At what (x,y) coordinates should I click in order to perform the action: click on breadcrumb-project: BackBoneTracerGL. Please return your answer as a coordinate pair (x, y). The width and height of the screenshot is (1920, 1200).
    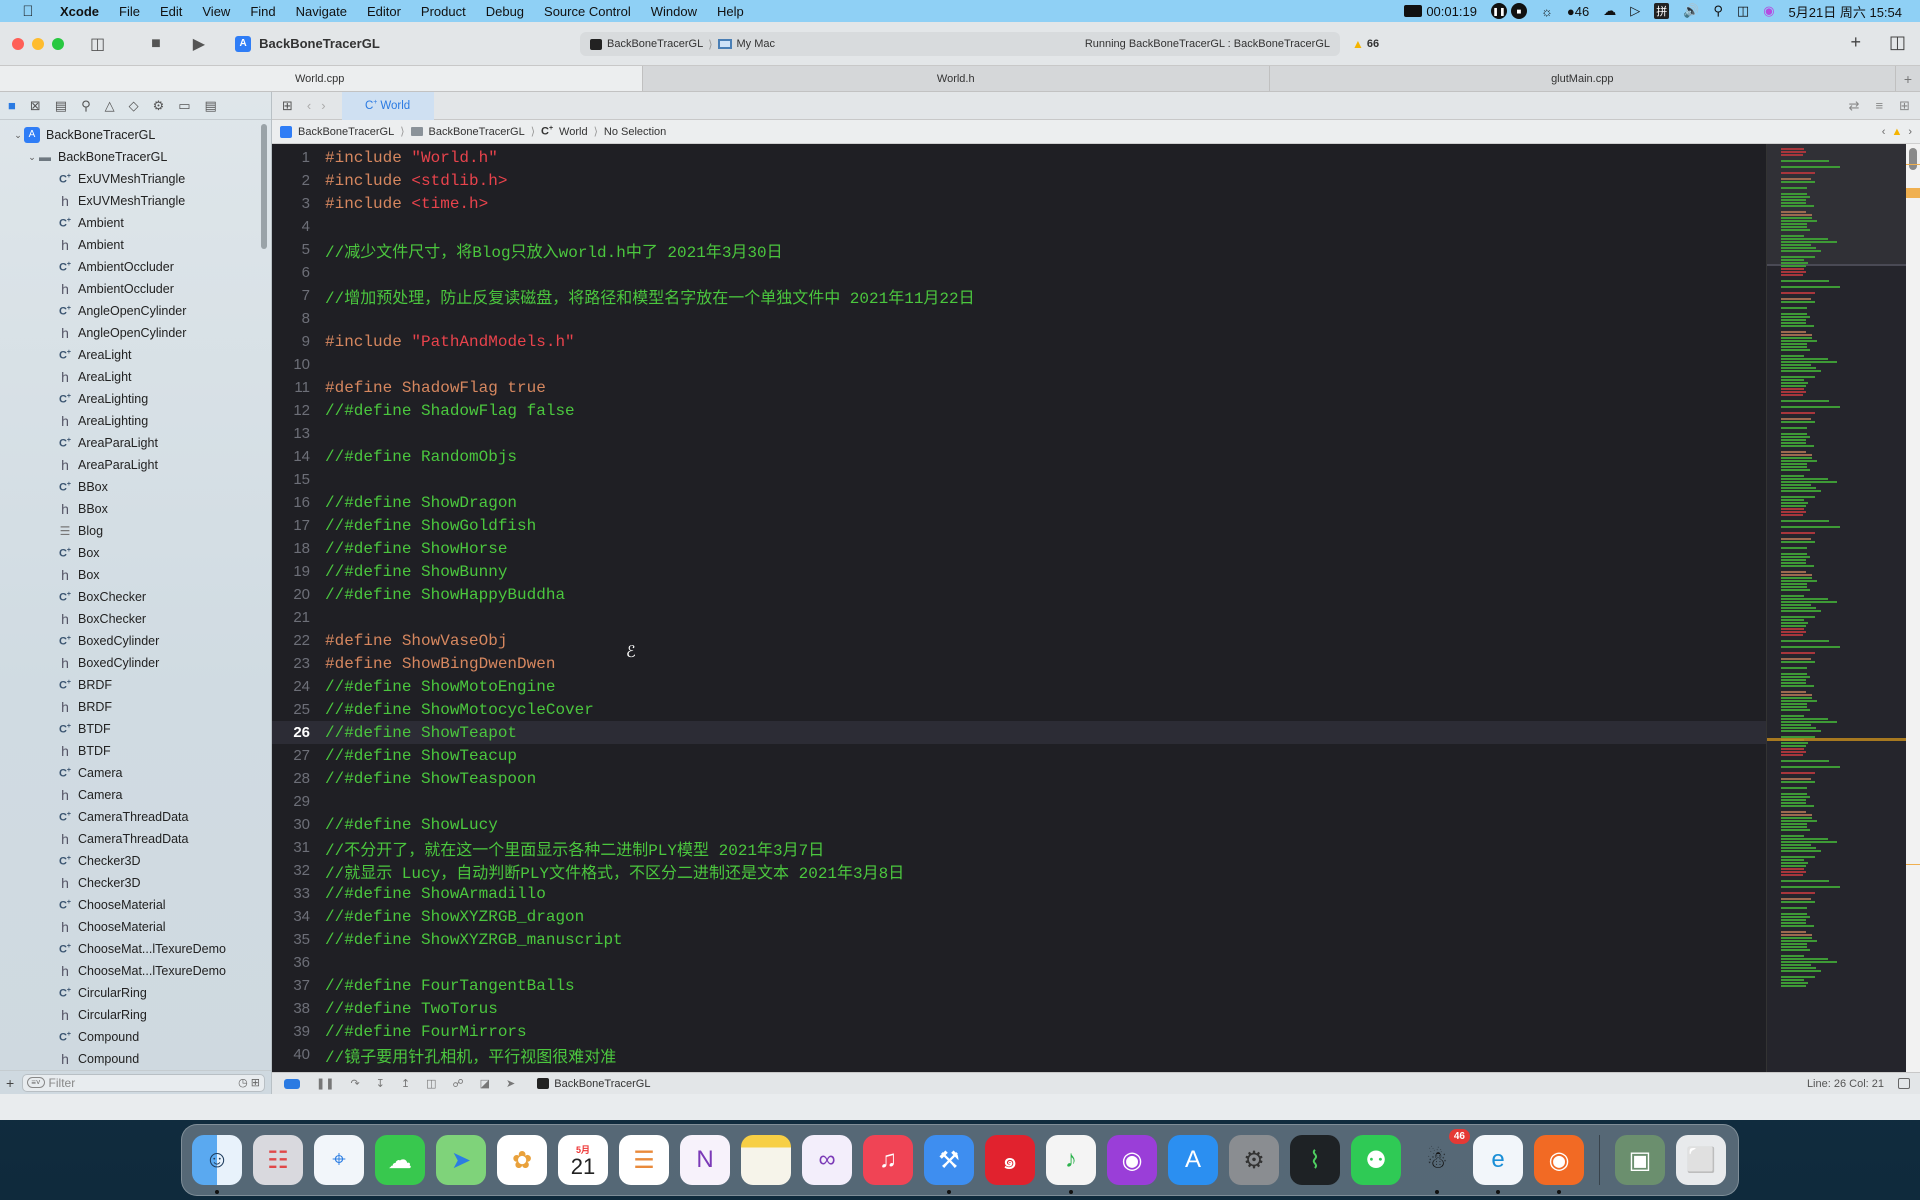
    Looking at the image, I should click on (346, 132).